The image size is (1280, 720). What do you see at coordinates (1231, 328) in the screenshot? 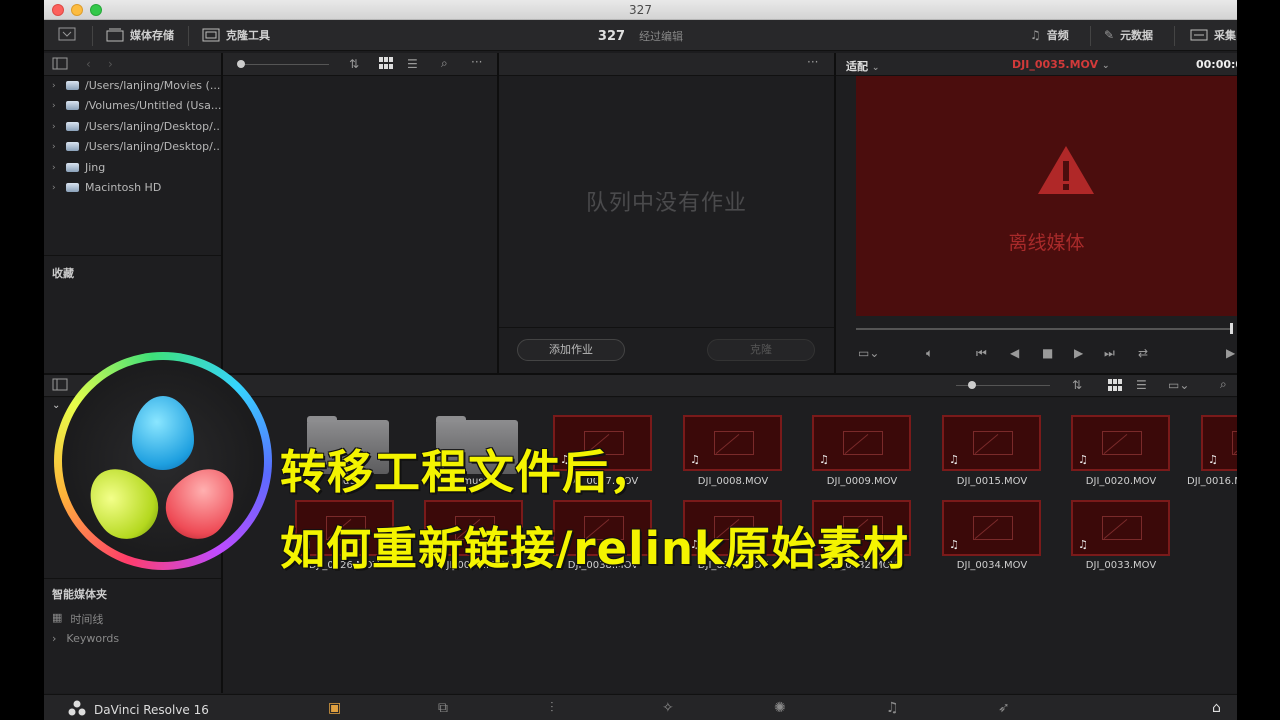
I see `playhead` at bounding box center [1231, 328].